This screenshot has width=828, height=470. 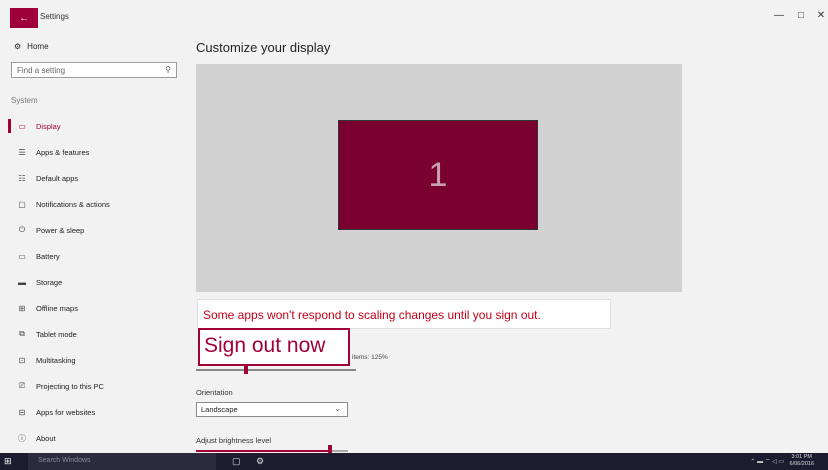 I want to click on sidebar-item-label: Multitasking, so click(x=56, y=360).